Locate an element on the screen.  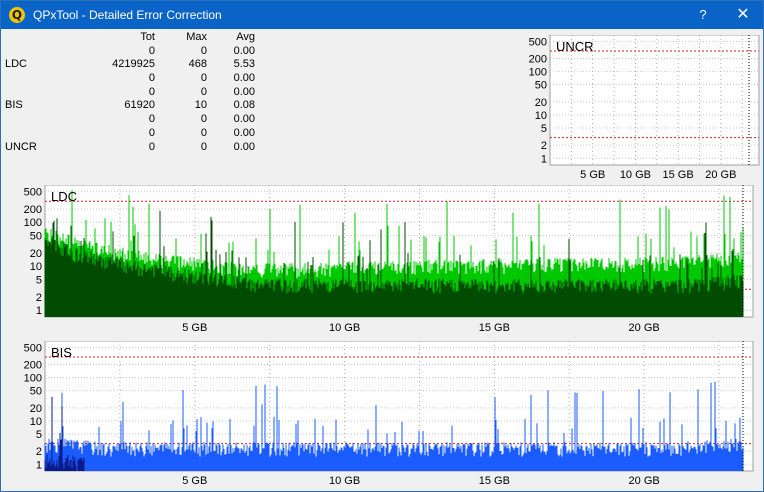
stats-row-tot: 4219925 is located at coordinates (133, 64).